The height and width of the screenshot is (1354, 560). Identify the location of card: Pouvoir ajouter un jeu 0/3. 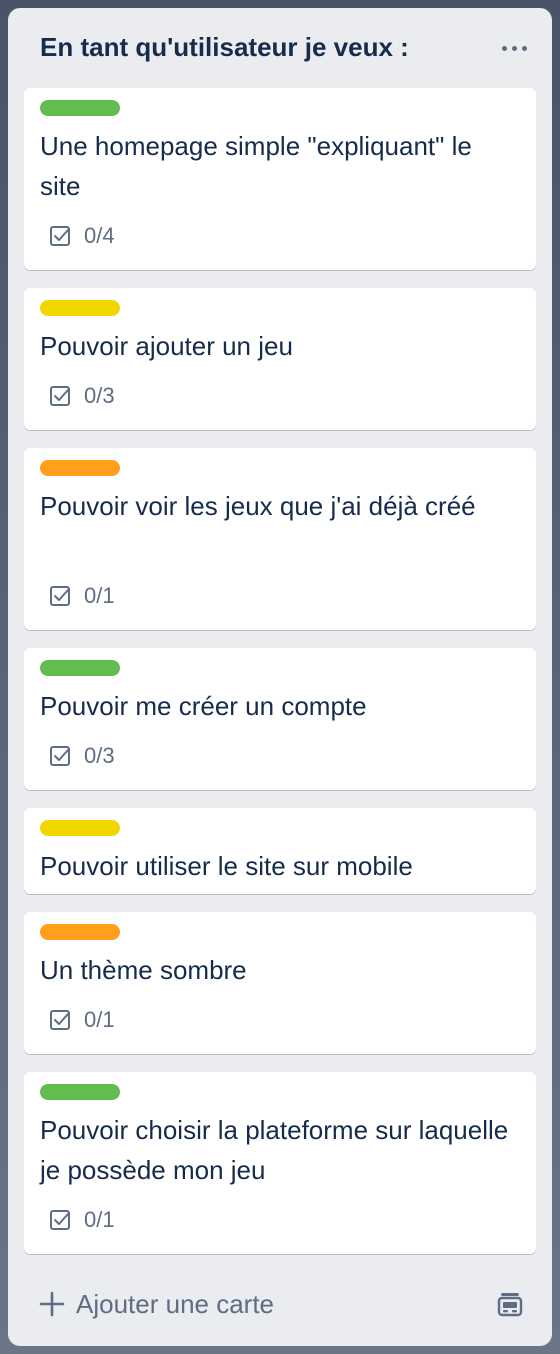
(280, 359).